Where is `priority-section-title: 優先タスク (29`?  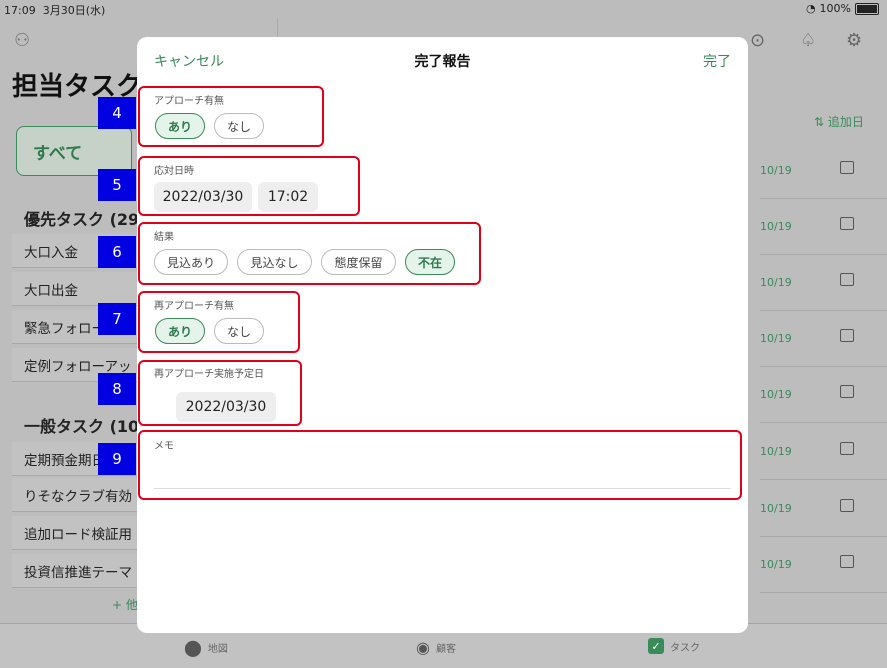 priority-section-title: 優先タスク (29 is located at coordinates (82, 219).